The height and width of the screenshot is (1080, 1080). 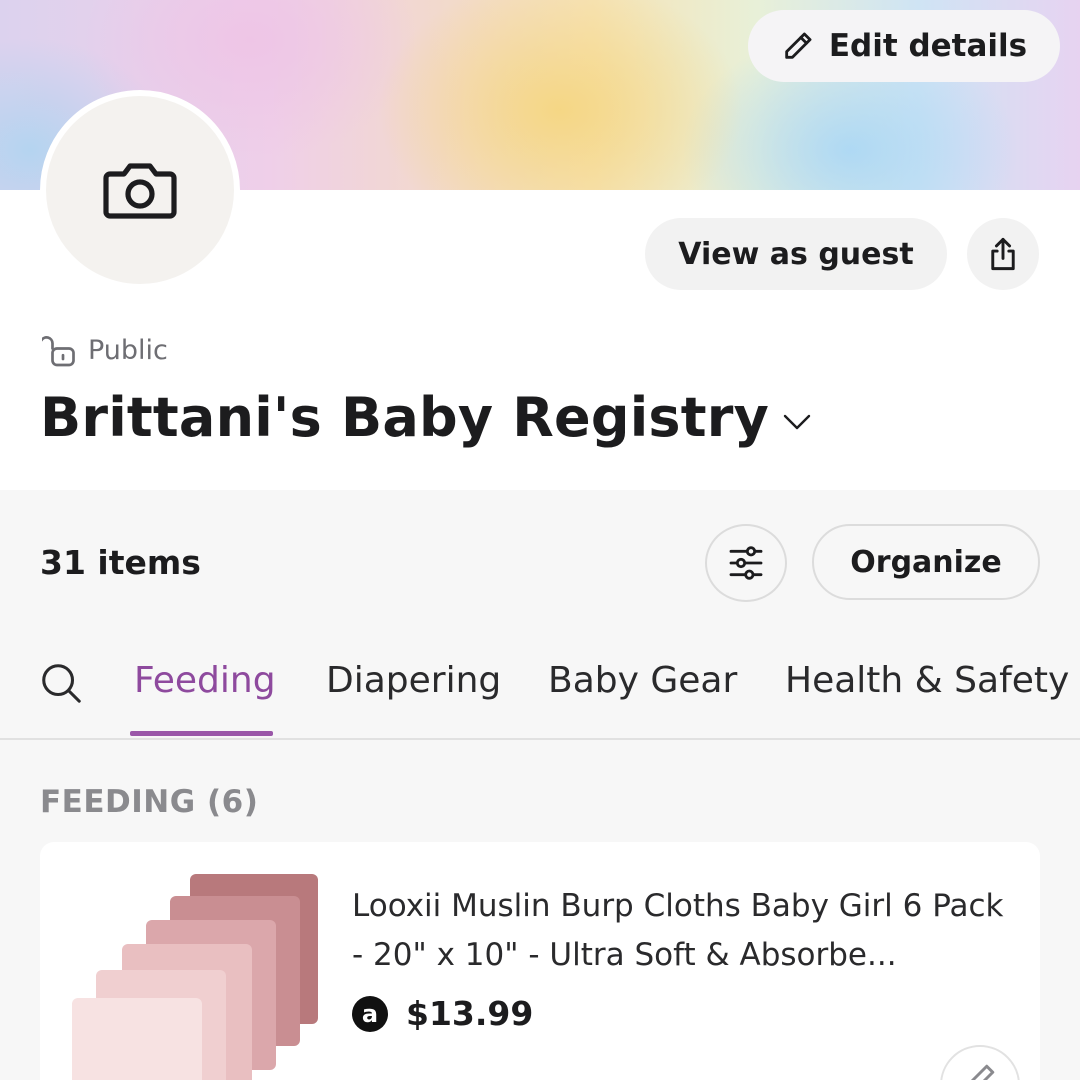 I want to click on camera-icon, so click(x=140, y=191).